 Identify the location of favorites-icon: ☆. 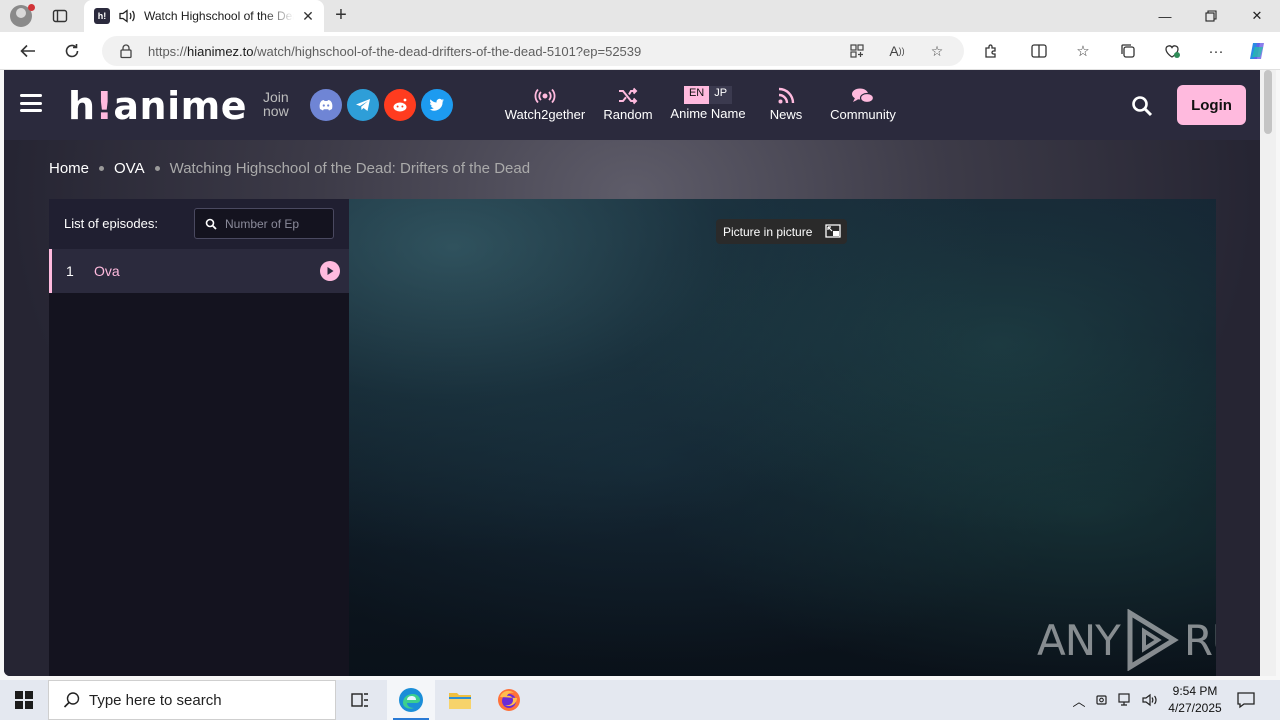
(1083, 51).